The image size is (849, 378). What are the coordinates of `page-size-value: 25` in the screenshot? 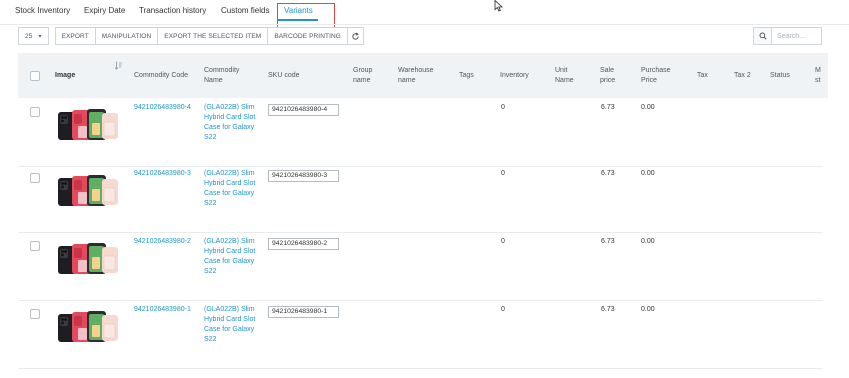 It's located at (29, 36).